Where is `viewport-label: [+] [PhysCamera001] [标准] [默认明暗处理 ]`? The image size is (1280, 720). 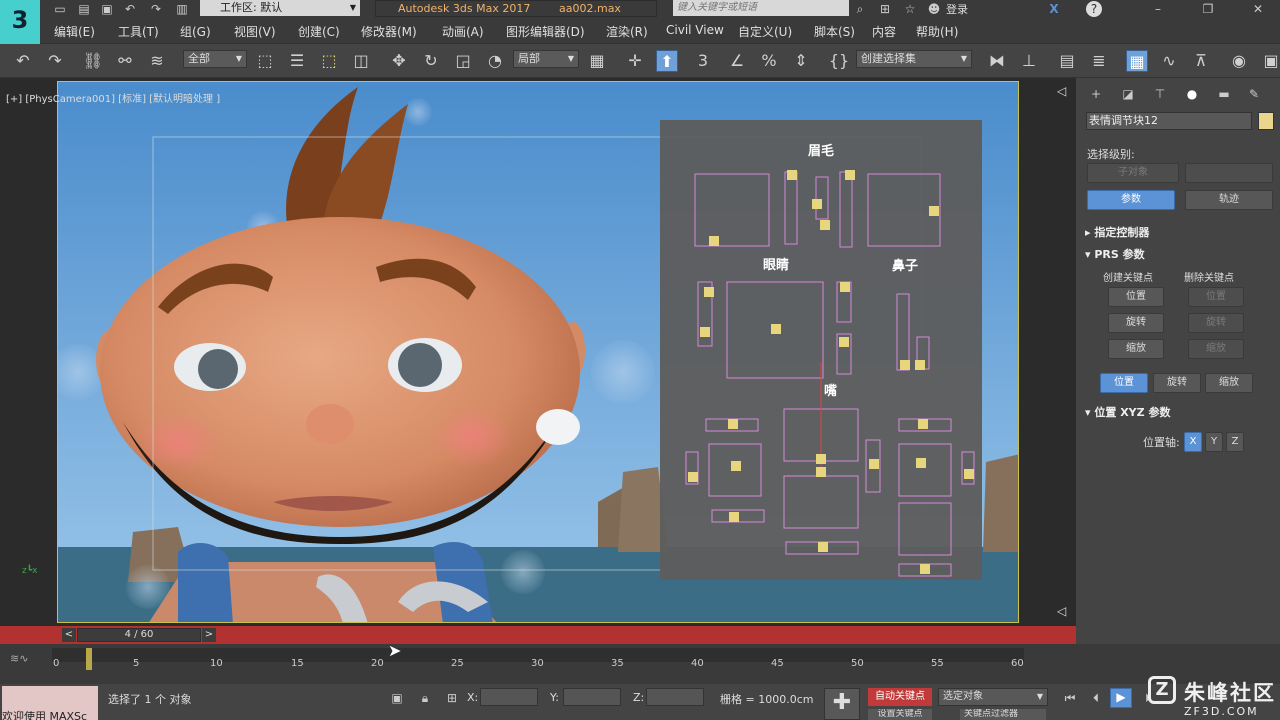 viewport-label: [+] [PhysCamera001] [标准] [默认明暗处理 ] is located at coordinates (113, 97).